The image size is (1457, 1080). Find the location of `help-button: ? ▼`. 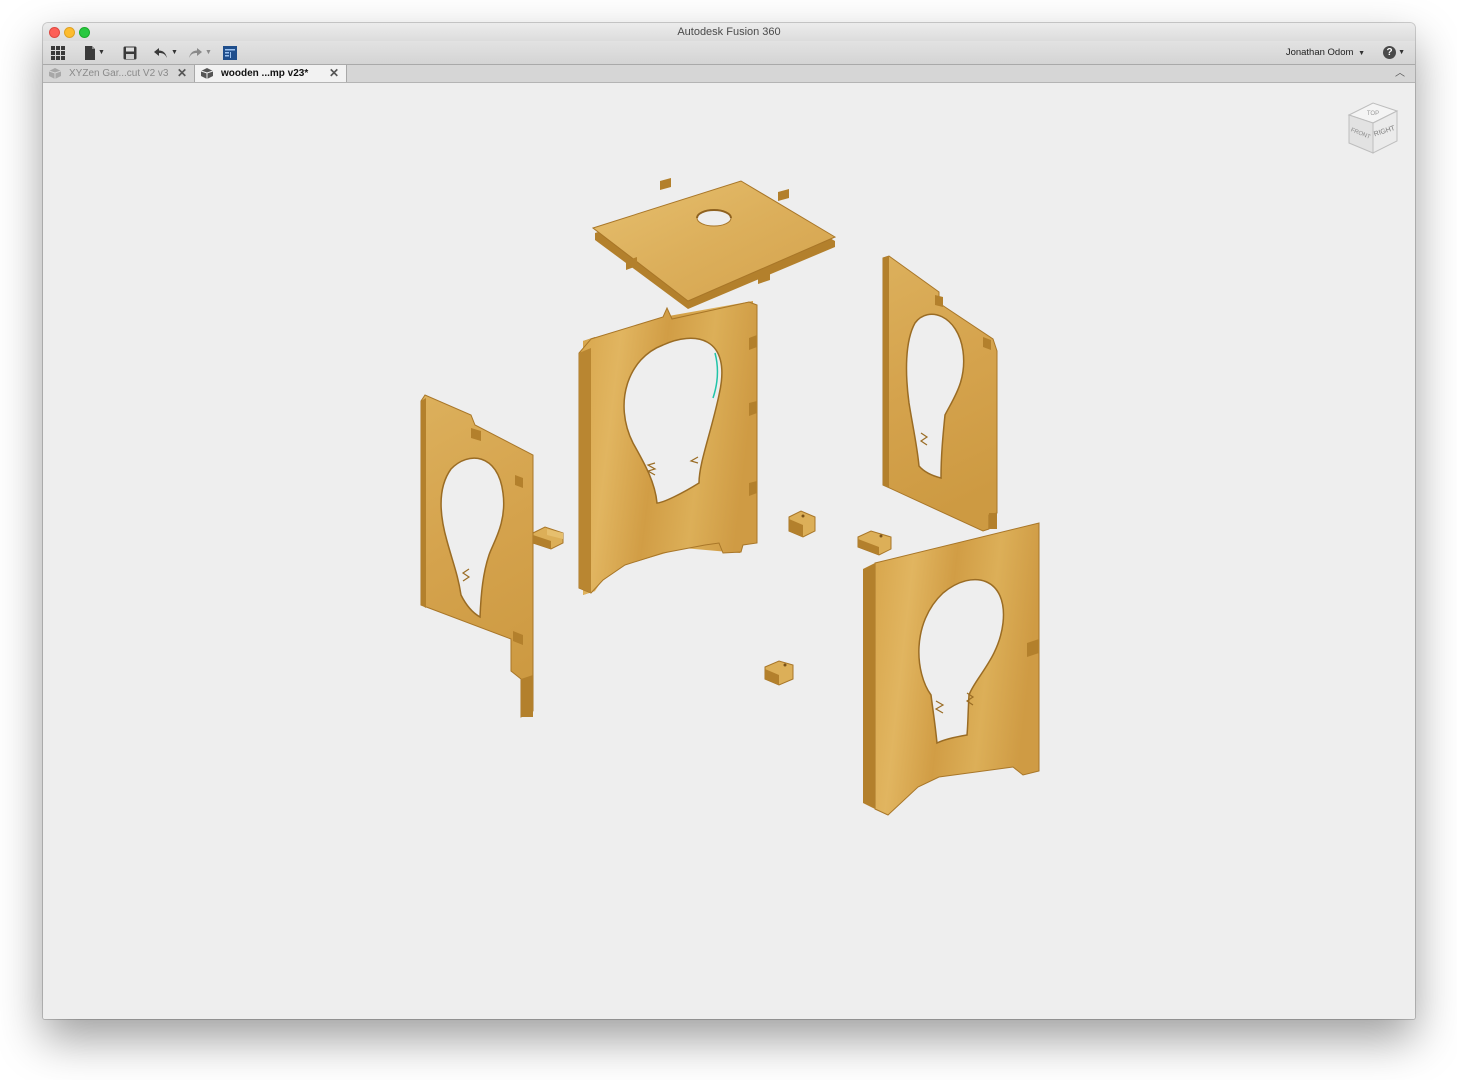

help-button: ? ▼ is located at coordinates (1394, 52).